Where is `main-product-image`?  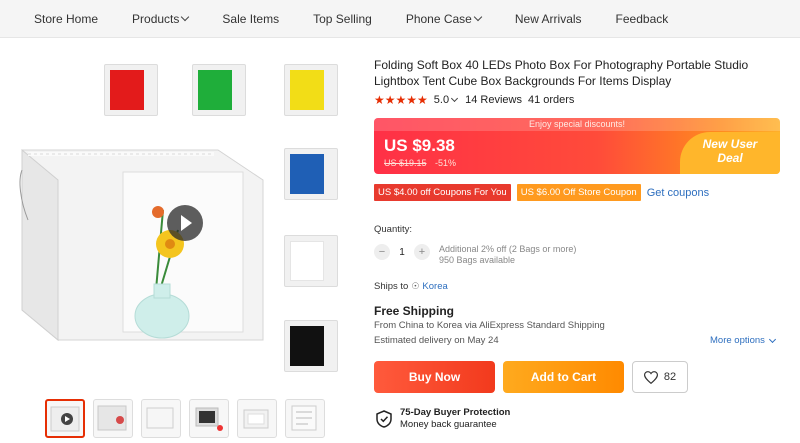 main-product-image is located at coordinates (143, 245).